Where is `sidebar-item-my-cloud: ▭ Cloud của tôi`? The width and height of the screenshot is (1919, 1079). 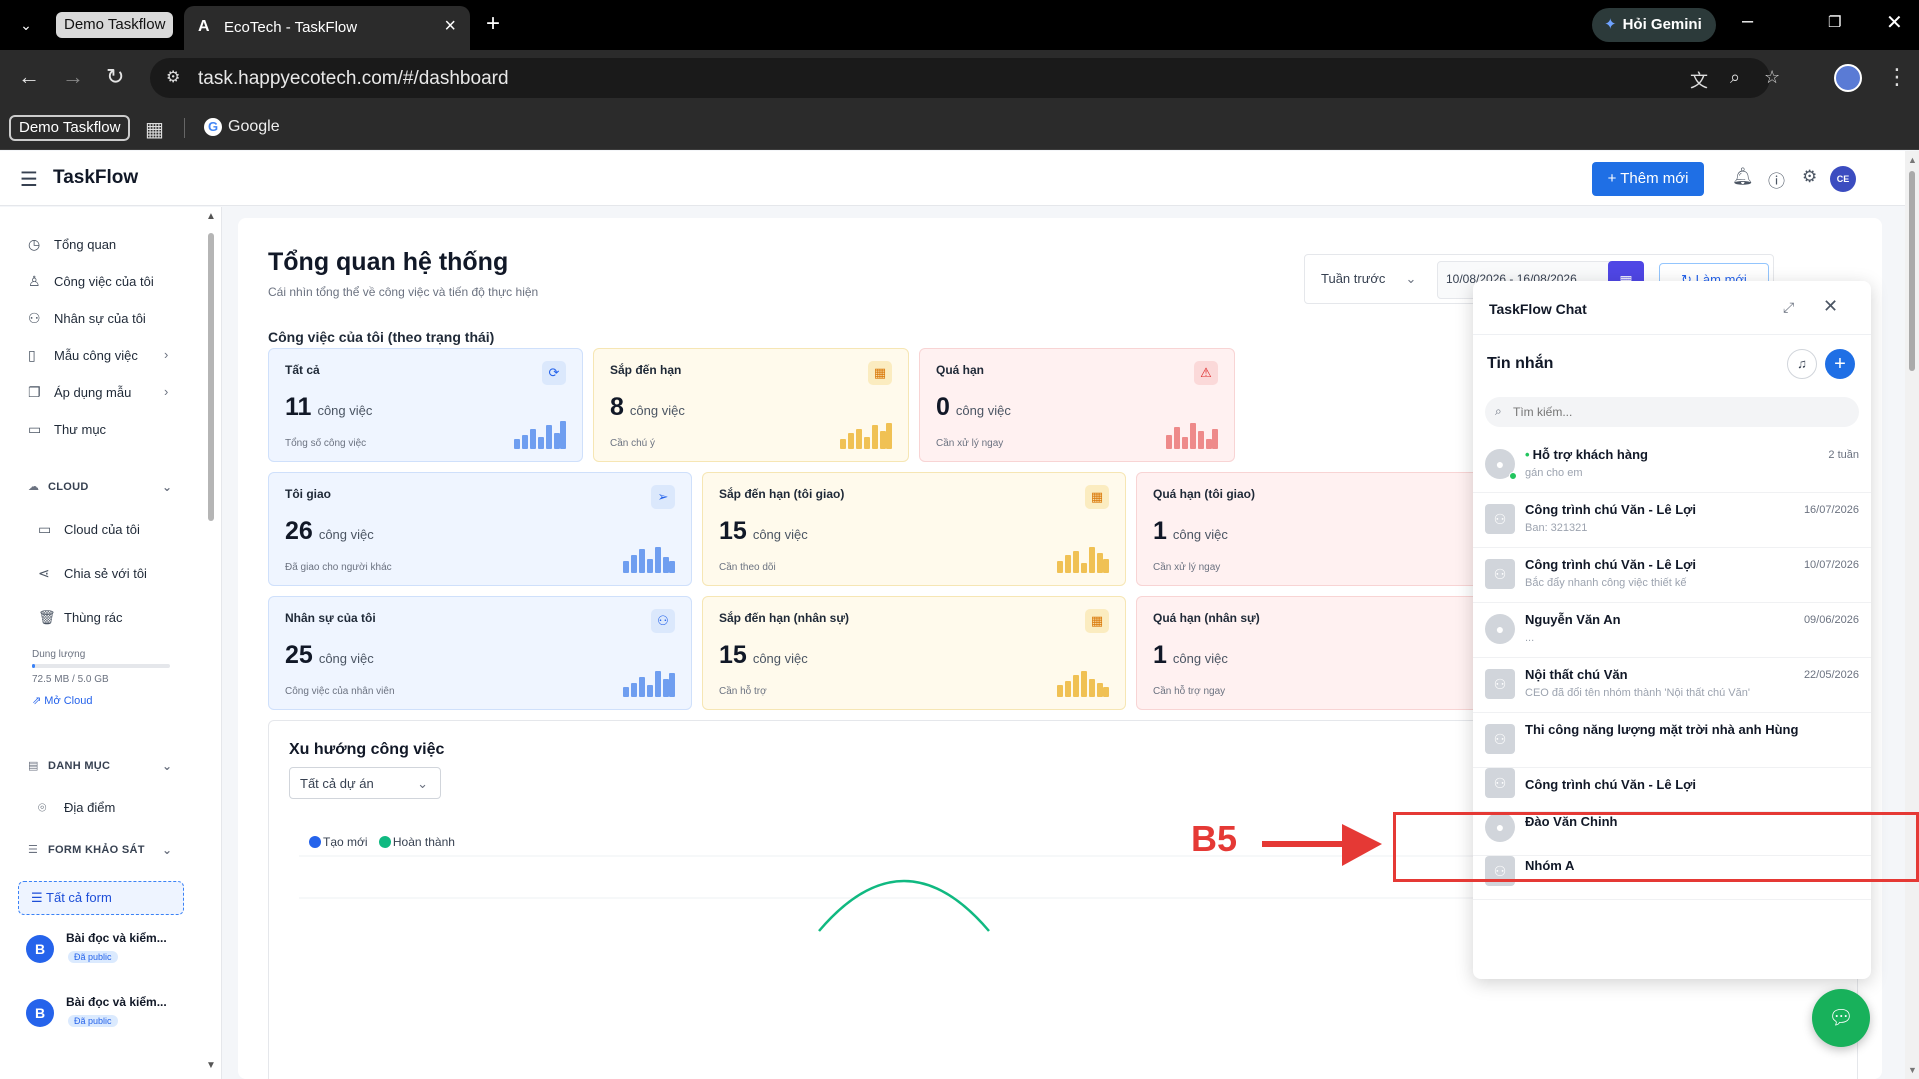 sidebar-item-my-cloud: ▭ Cloud của tôi is located at coordinates (89, 531).